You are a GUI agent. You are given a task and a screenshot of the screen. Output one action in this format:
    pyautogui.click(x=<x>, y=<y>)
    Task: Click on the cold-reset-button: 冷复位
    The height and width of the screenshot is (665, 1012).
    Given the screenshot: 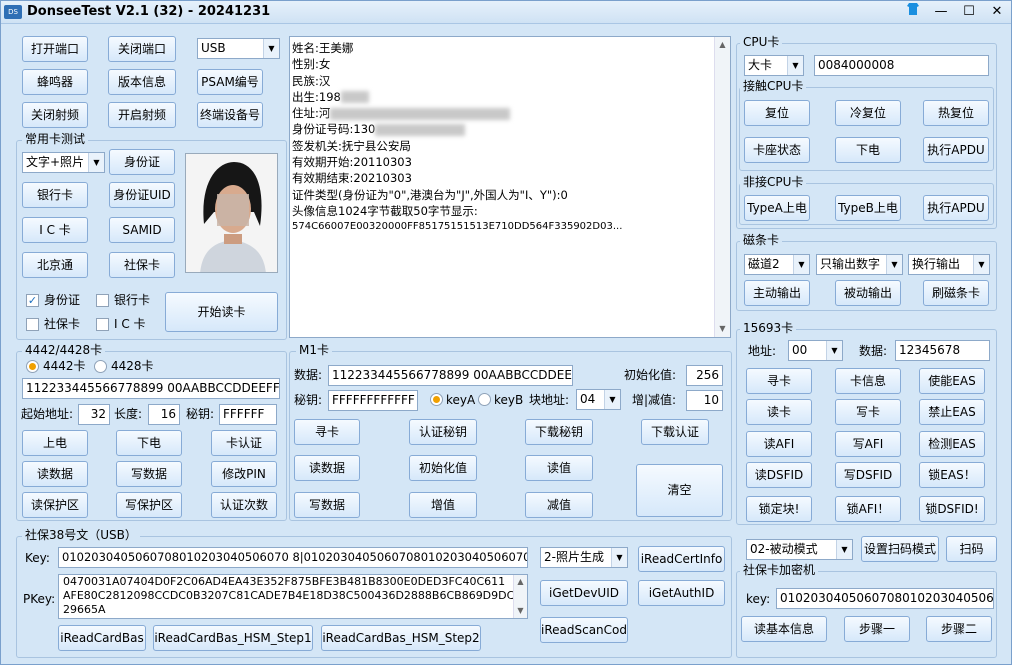 What is the action you would take?
    pyautogui.click(x=868, y=113)
    